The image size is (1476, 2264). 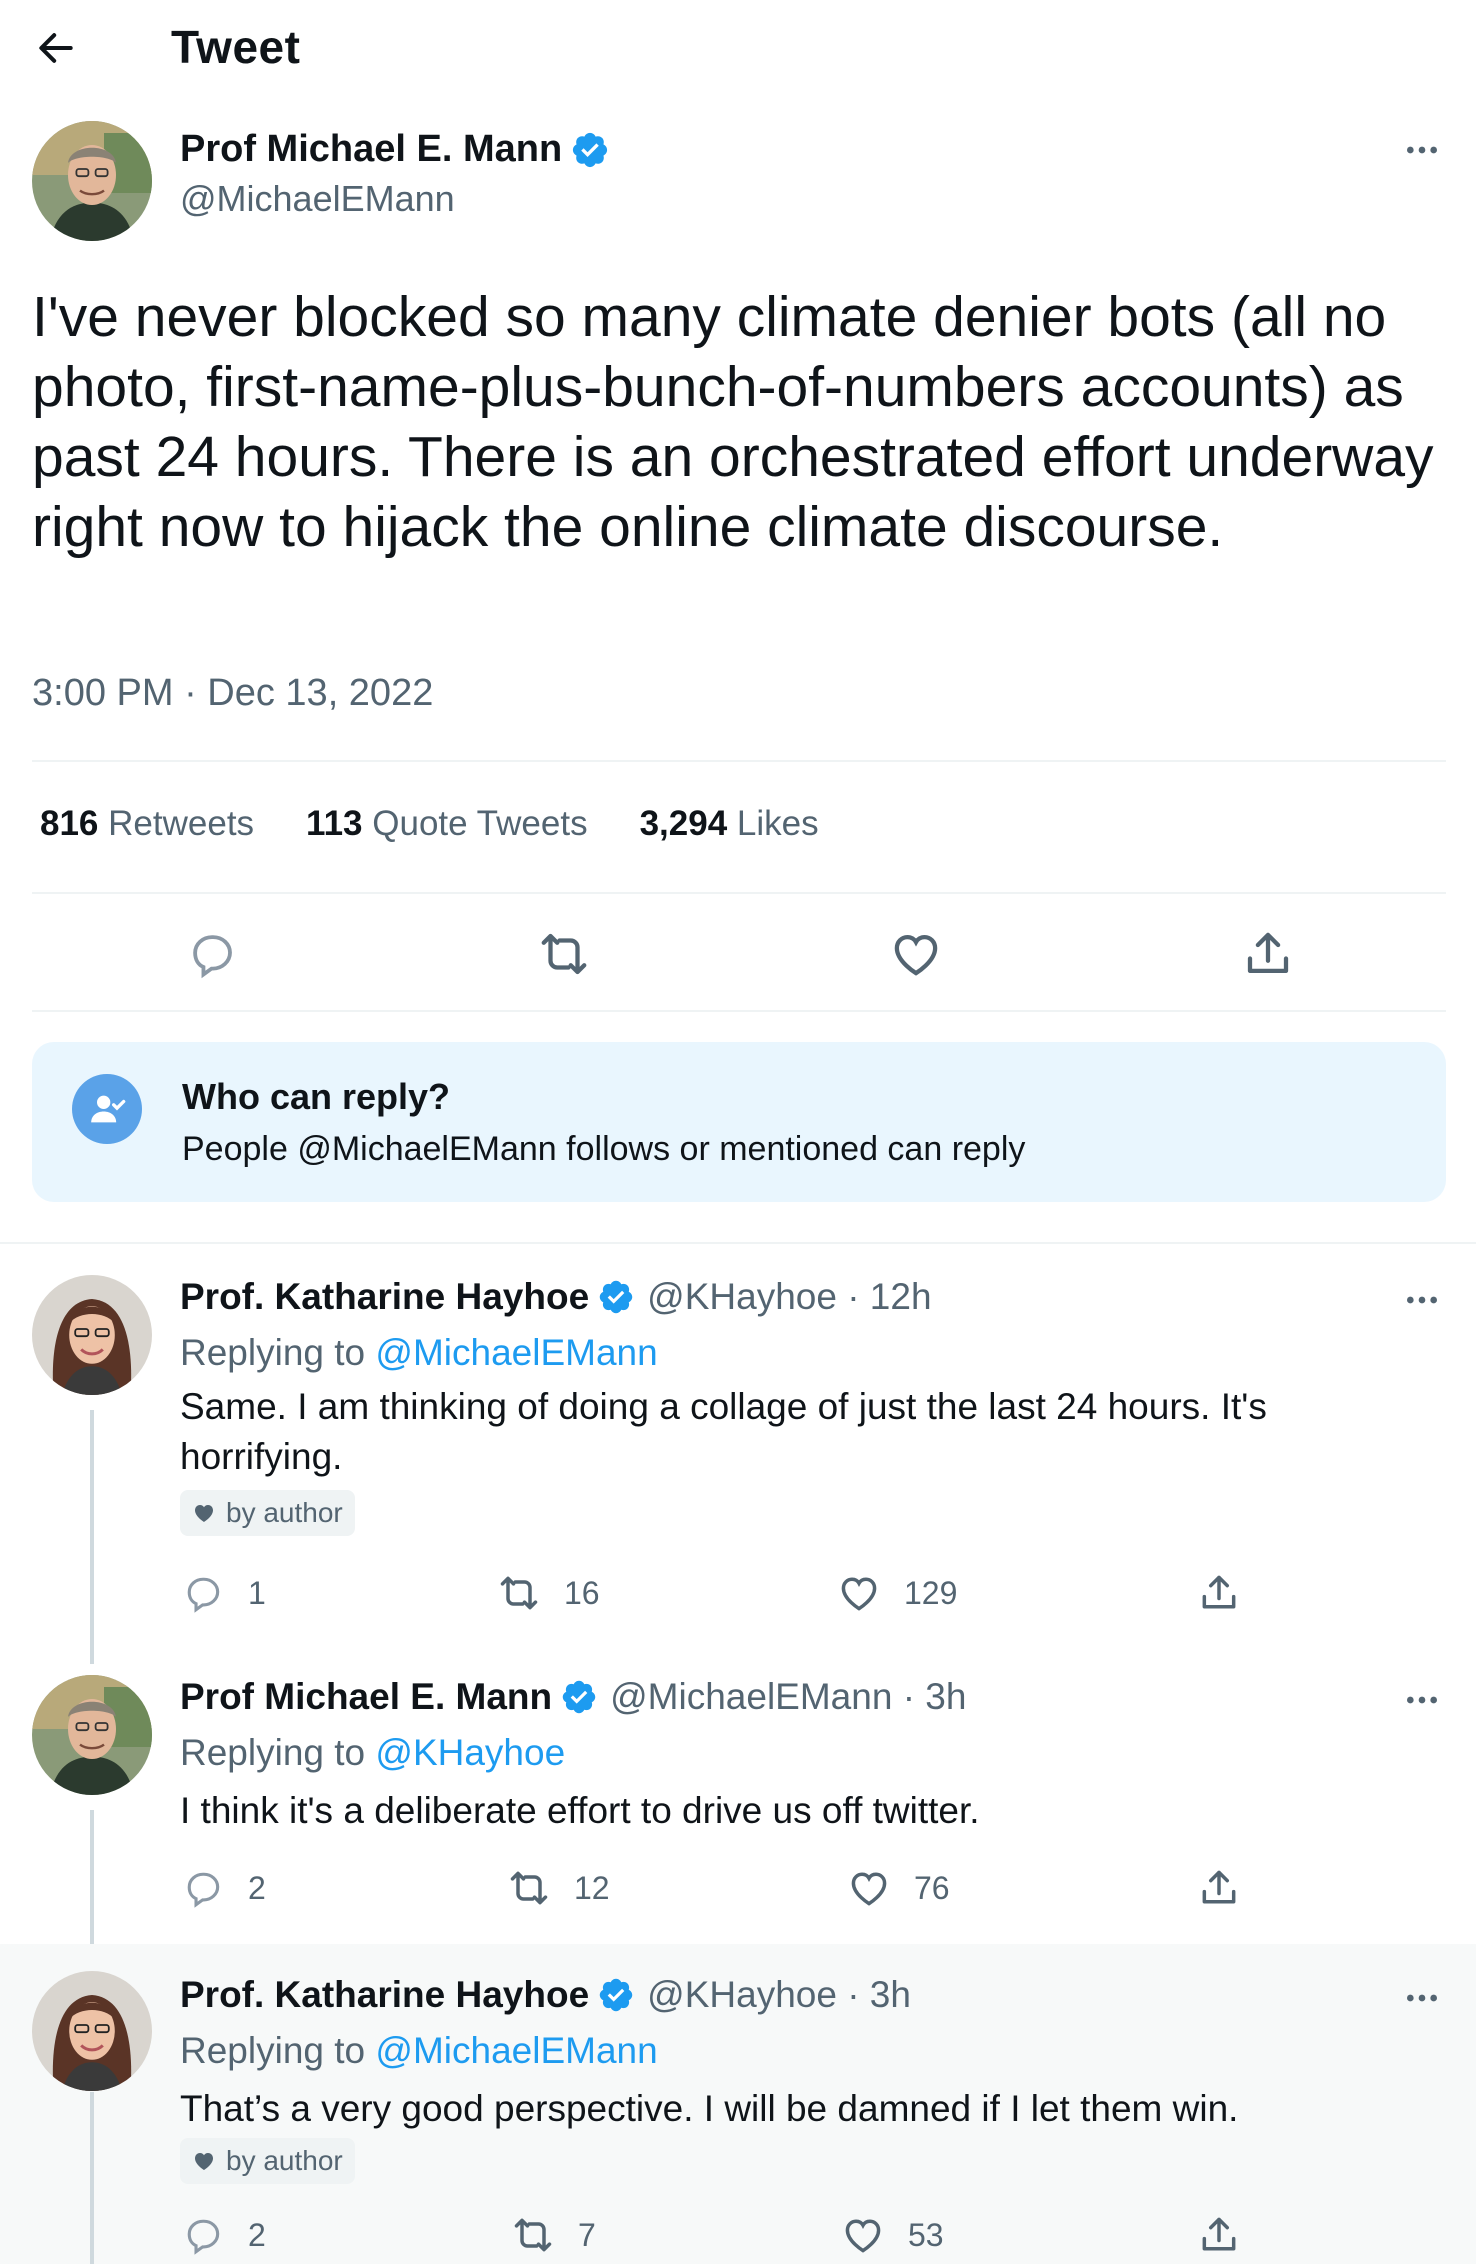 What do you see at coordinates (931, 1592) in the screenshot?
I see `like-count: 129` at bounding box center [931, 1592].